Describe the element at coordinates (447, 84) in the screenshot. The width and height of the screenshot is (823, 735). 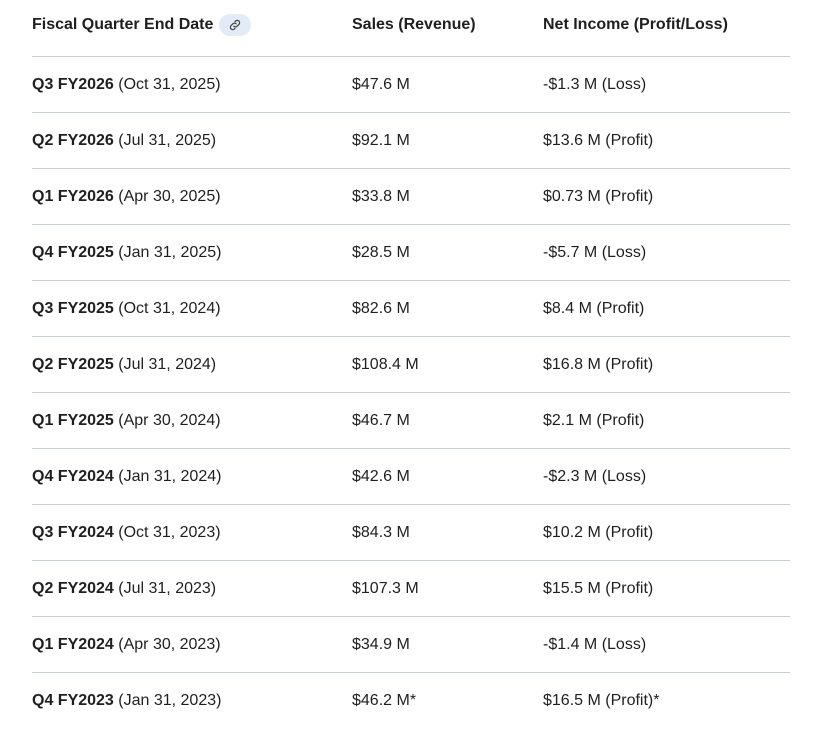
I see `cell-sales: $47.6 M` at that location.